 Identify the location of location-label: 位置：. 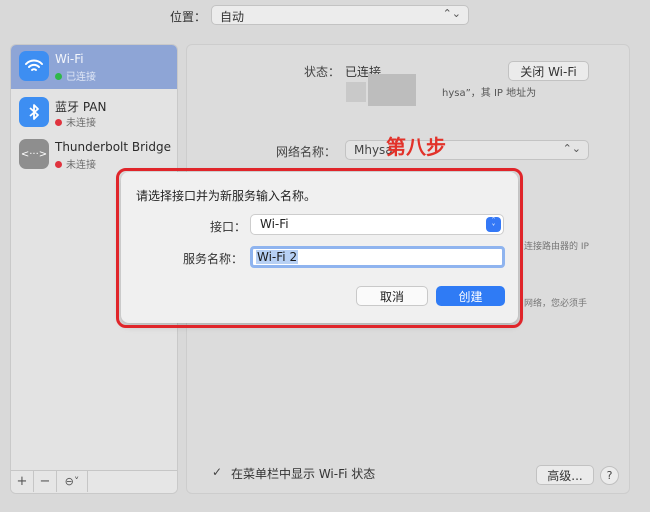
(188, 17).